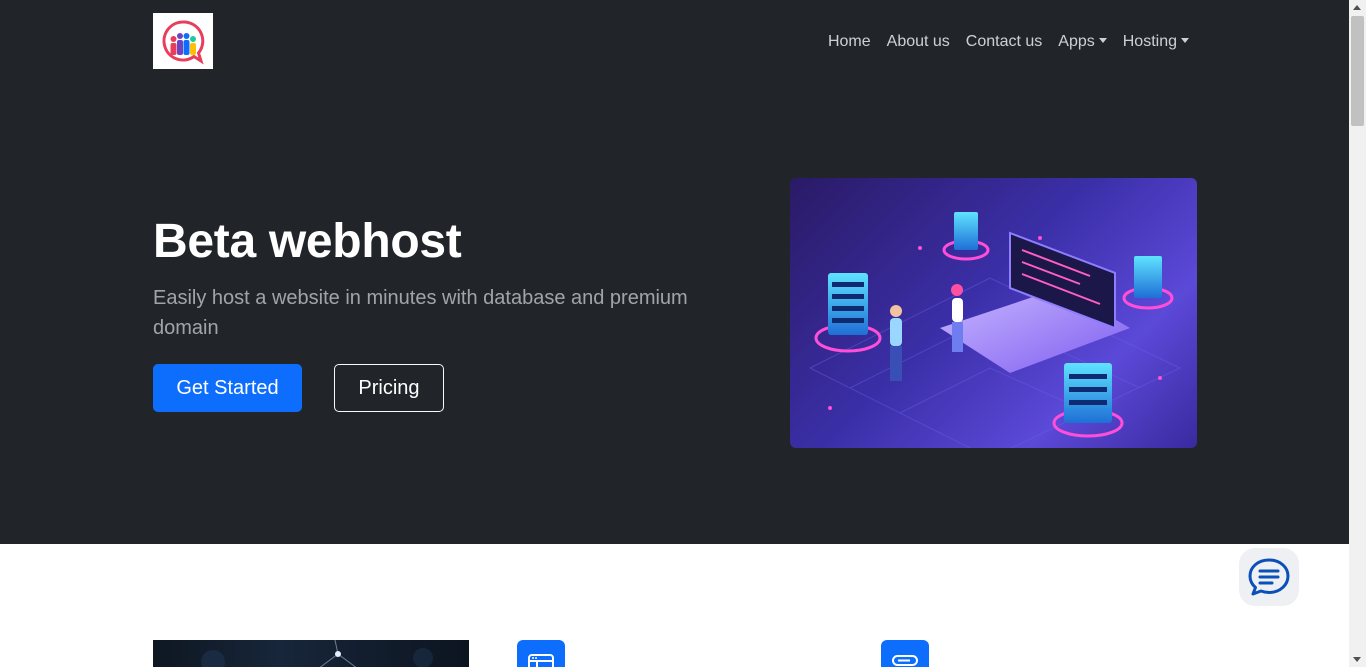 This screenshot has width=1366, height=667. What do you see at coordinates (541, 660) in the screenshot?
I see `browser-window-icon` at bounding box center [541, 660].